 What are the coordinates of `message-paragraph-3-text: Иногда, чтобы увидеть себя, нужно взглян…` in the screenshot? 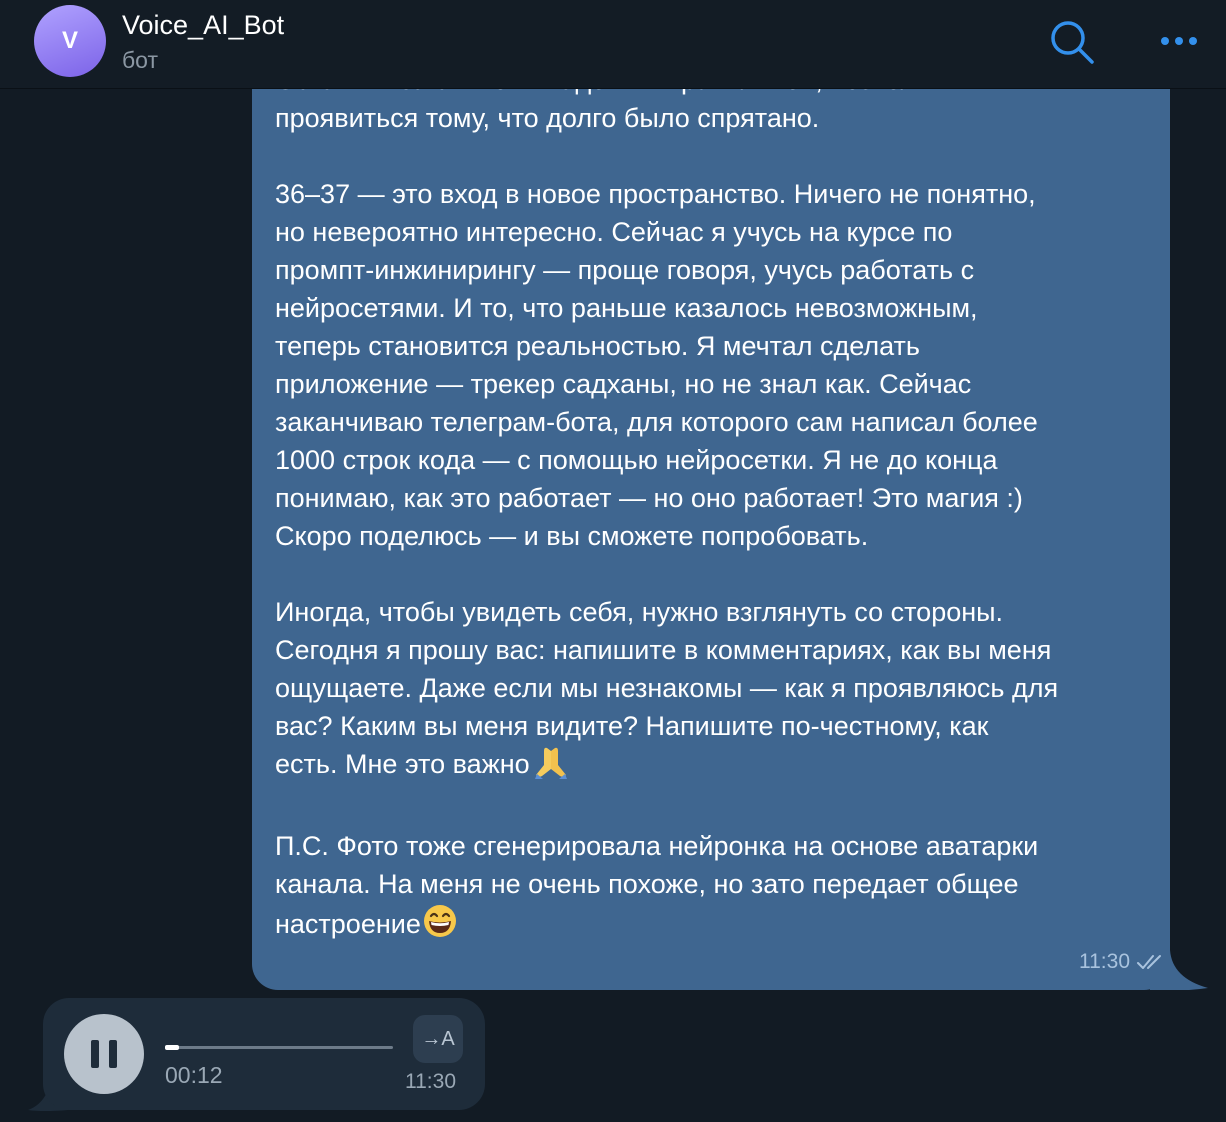 It's located at (667, 688).